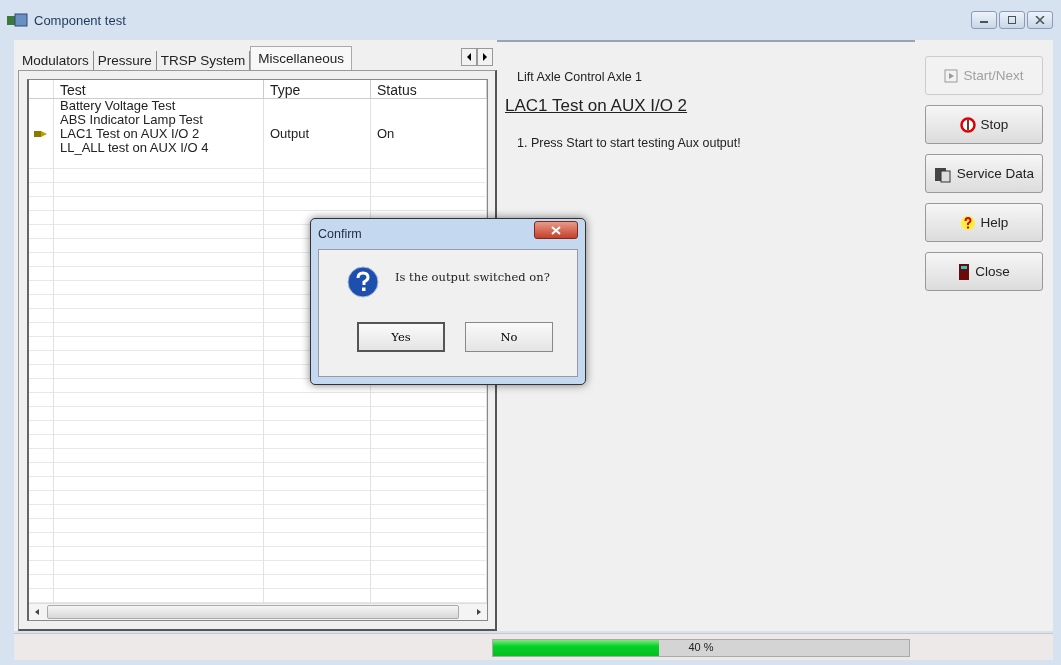 The image size is (1061, 665). I want to click on dialog-button: Yes, so click(401, 337).